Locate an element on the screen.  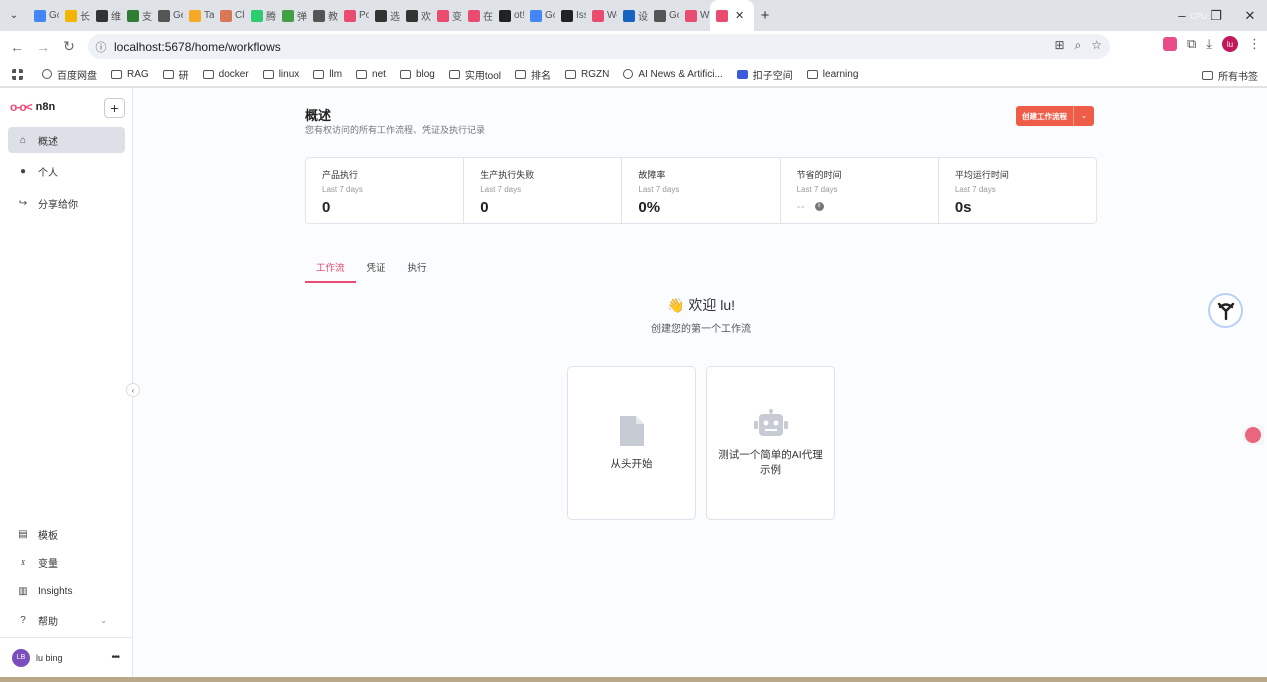
stat-period: Last 7 days is located at coordinates (975, 189).